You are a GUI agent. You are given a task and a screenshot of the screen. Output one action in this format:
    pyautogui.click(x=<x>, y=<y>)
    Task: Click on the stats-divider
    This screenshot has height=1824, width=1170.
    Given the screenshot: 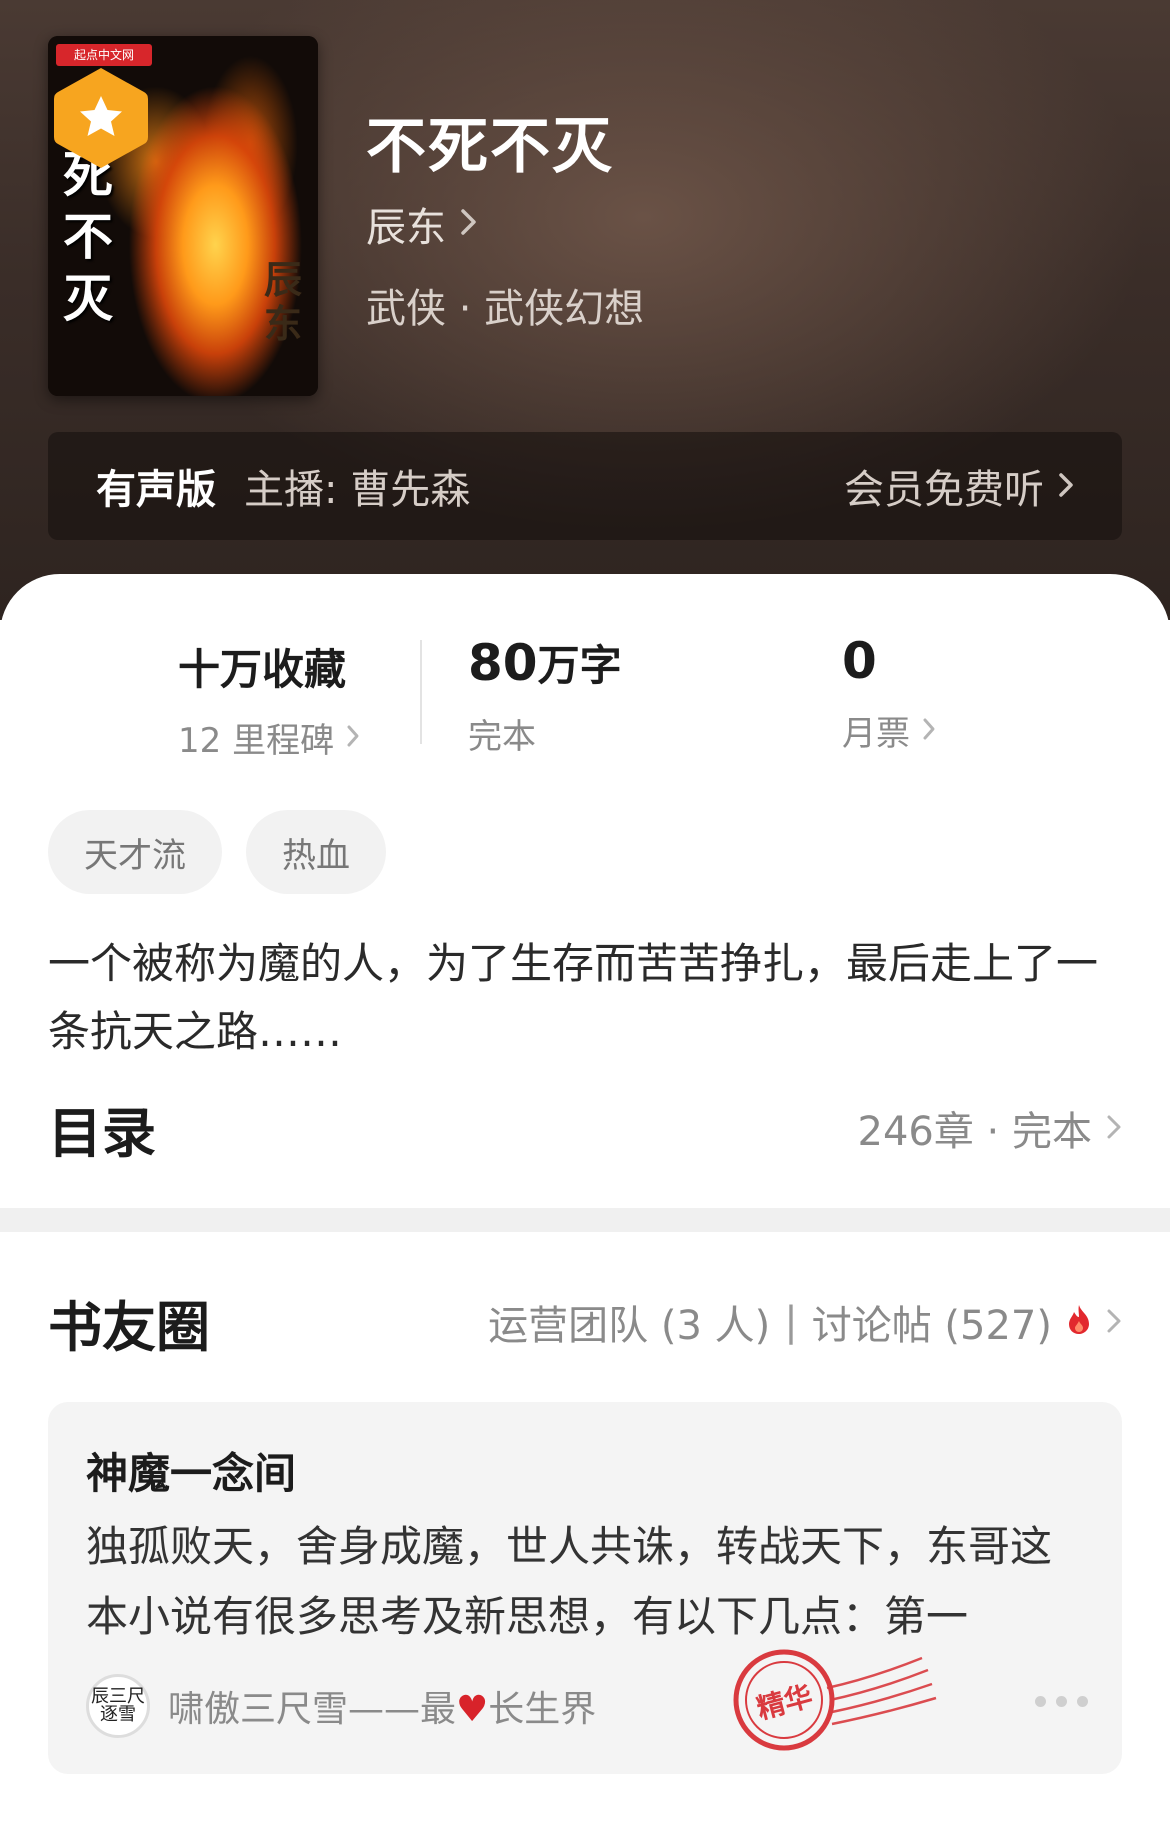 What is the action you would take?
    pyautogui.click(x=421, y=692)
    